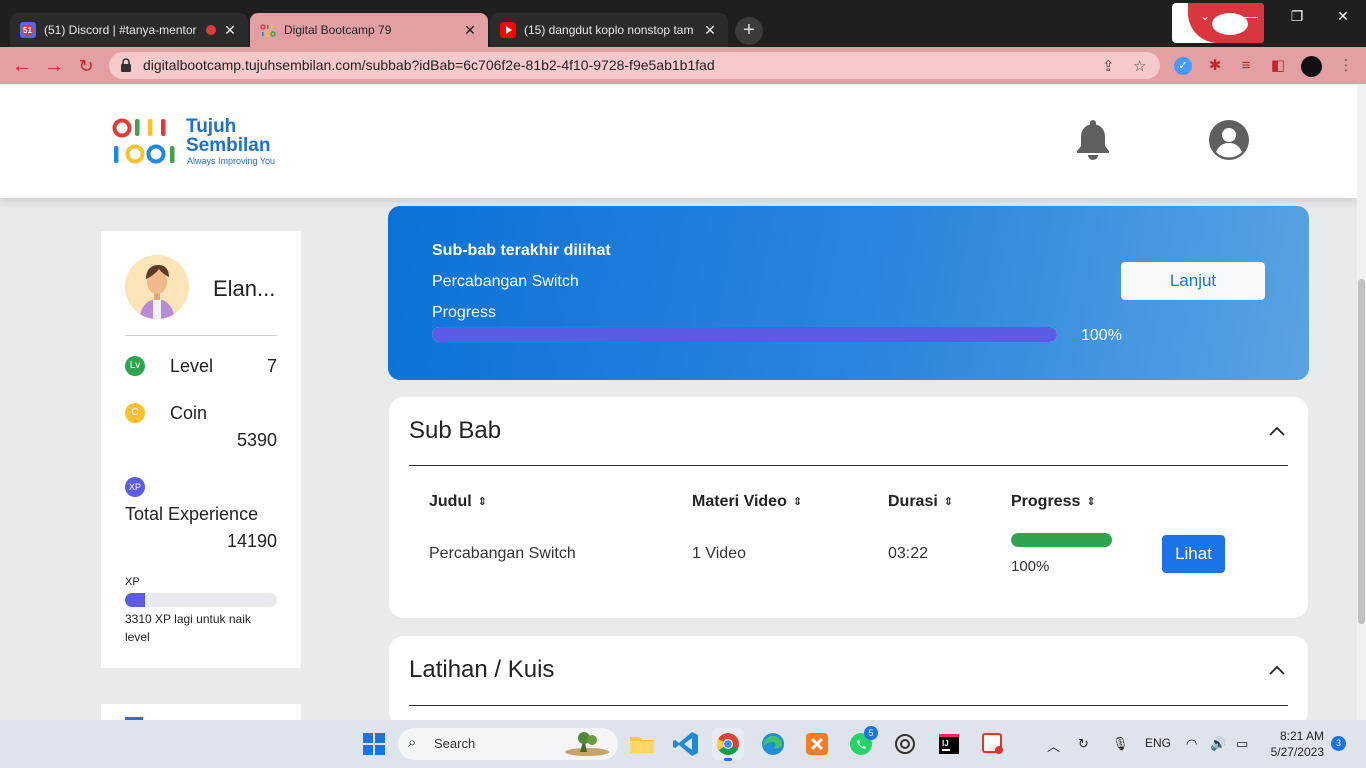 The width and height of the screenshot is (1366, 768). What do you see at coordinates (1193, 554) in the screenshot?
I see `lihat-button: Lihat` at bounding box center [1193, 554].